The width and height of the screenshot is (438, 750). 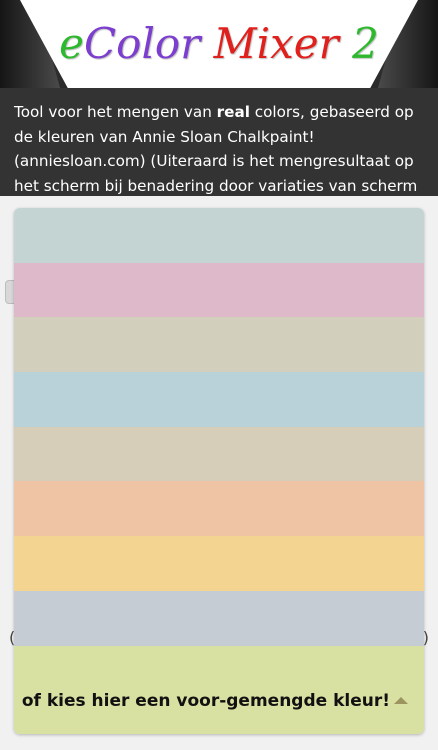 I want to click on intro-text-bold: real, so click(x=233, y=112).